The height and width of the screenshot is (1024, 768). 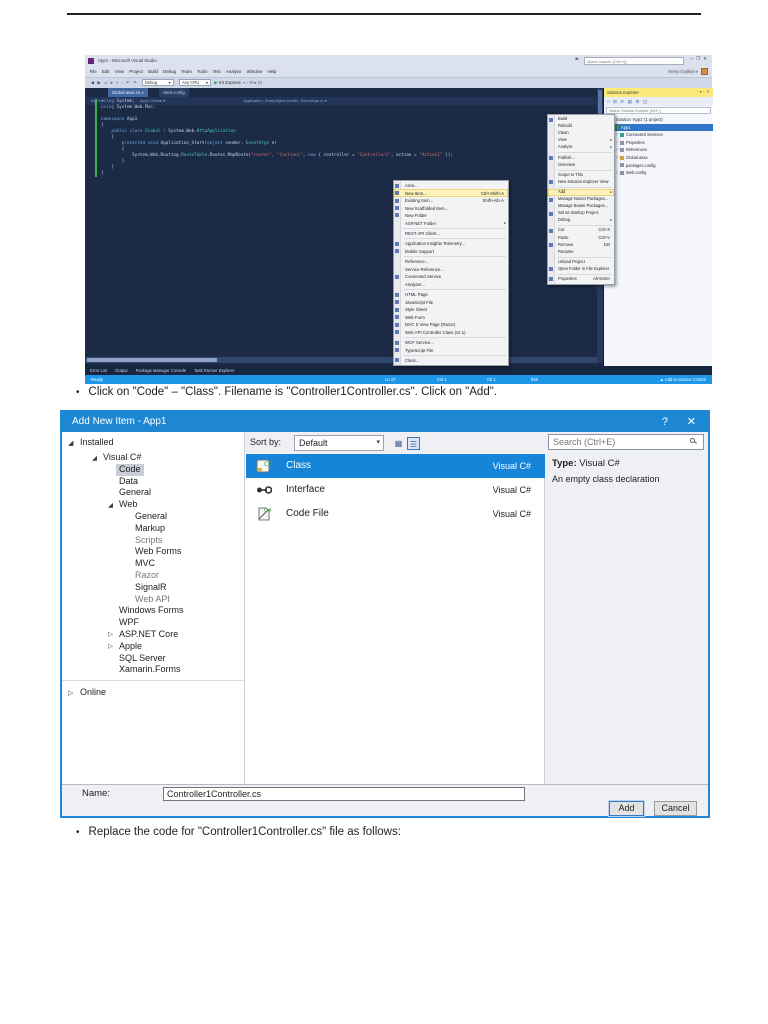 What do you see at coordinates (122, 83) in the screenshot?
I see `save-all-icon: ▫` at bounding box center [122, 83].